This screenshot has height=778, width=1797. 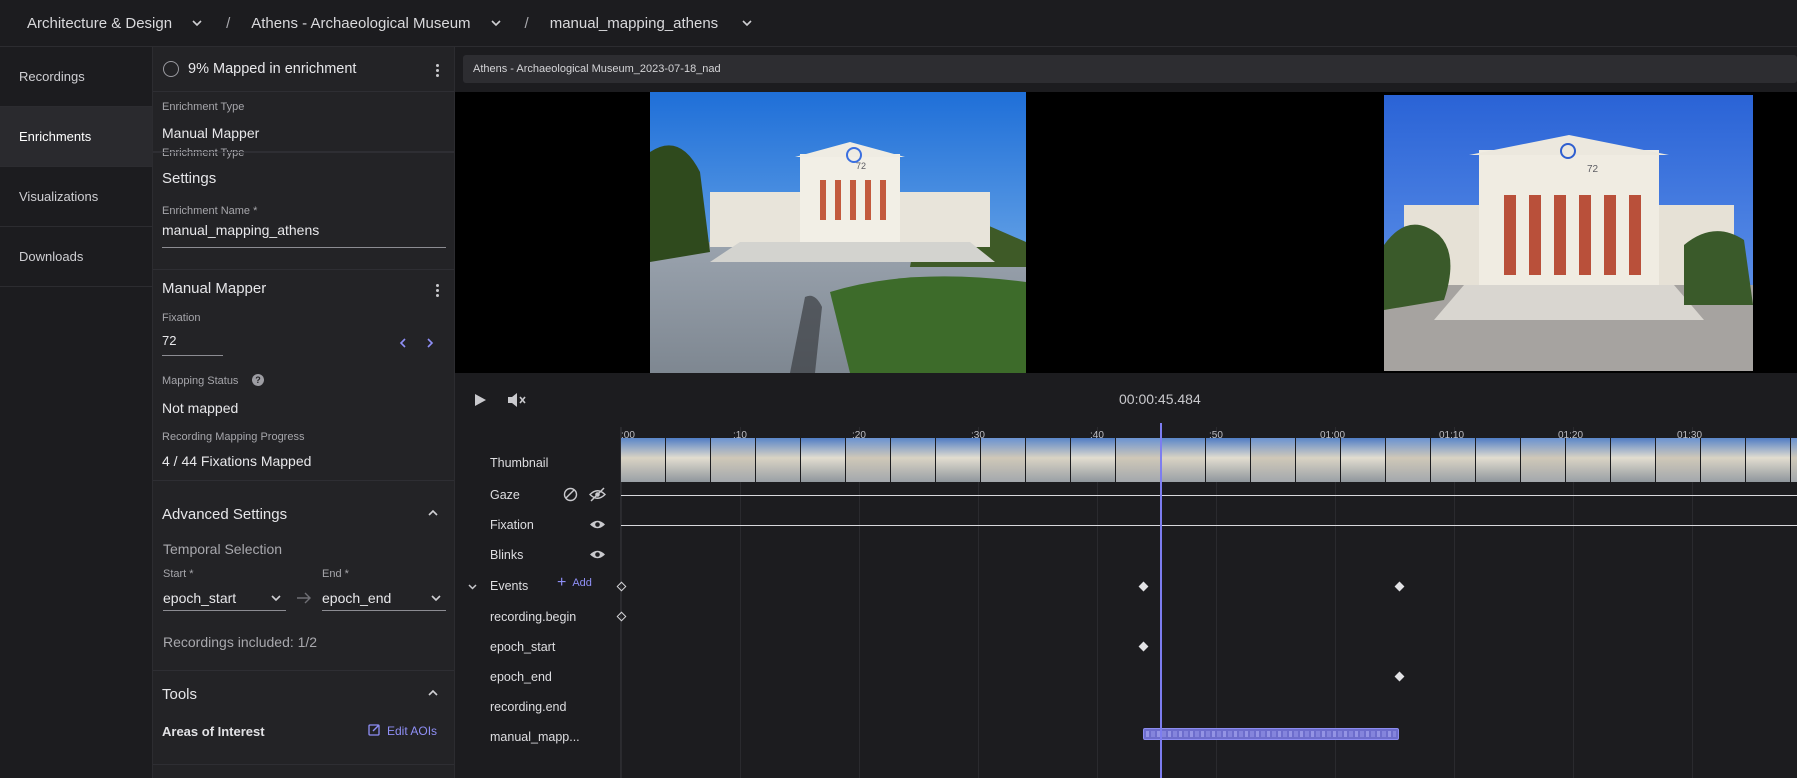 I want to click on aoi-label: Areas of Interest, so click(x=213, y=731).